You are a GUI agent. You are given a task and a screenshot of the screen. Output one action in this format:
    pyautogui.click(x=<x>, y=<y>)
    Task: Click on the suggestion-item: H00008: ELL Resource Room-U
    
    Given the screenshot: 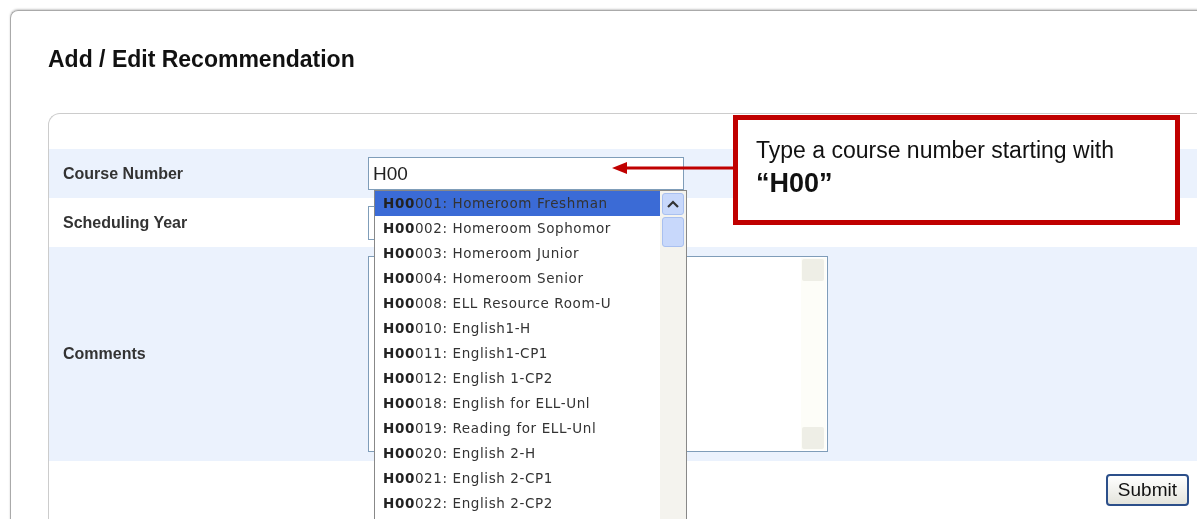 What is the action you would take?
    pyautogui.click(x=517, y=303)
    